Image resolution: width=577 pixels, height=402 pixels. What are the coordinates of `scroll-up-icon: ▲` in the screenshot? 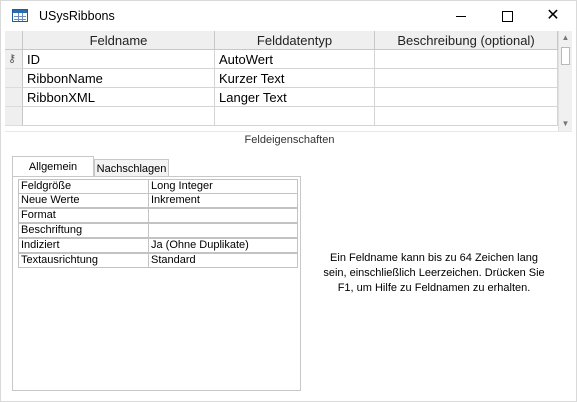 It's located at (565, 38).